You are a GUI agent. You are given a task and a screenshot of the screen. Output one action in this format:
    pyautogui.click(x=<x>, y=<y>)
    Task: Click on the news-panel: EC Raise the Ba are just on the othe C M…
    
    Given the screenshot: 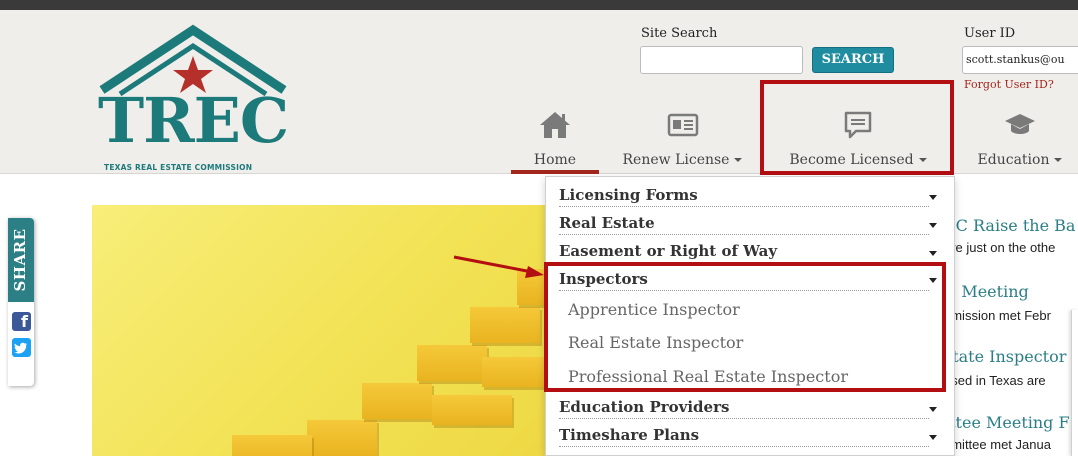 What is the action you would take?
    pyautogui.click(x=1011, y=316)
    